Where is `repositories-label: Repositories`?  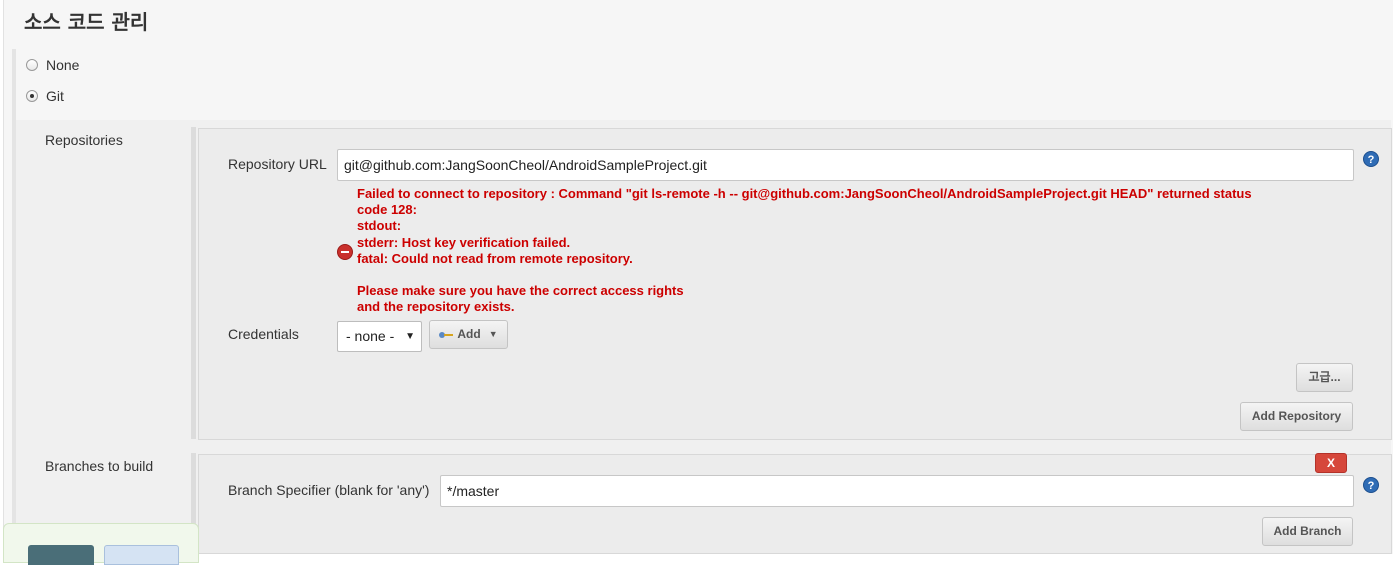 repositories-label: Repositories is located at coordinates (84, 140).